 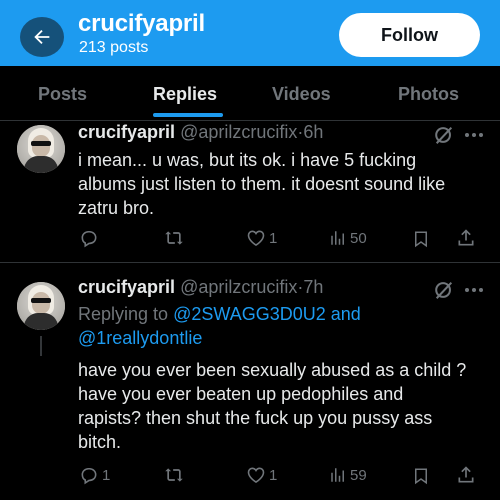 What do you see at coordinates (140, 338) in the screenshot?
I see `mention-link: @1reallydontlie` at bounding box center [140, 338].